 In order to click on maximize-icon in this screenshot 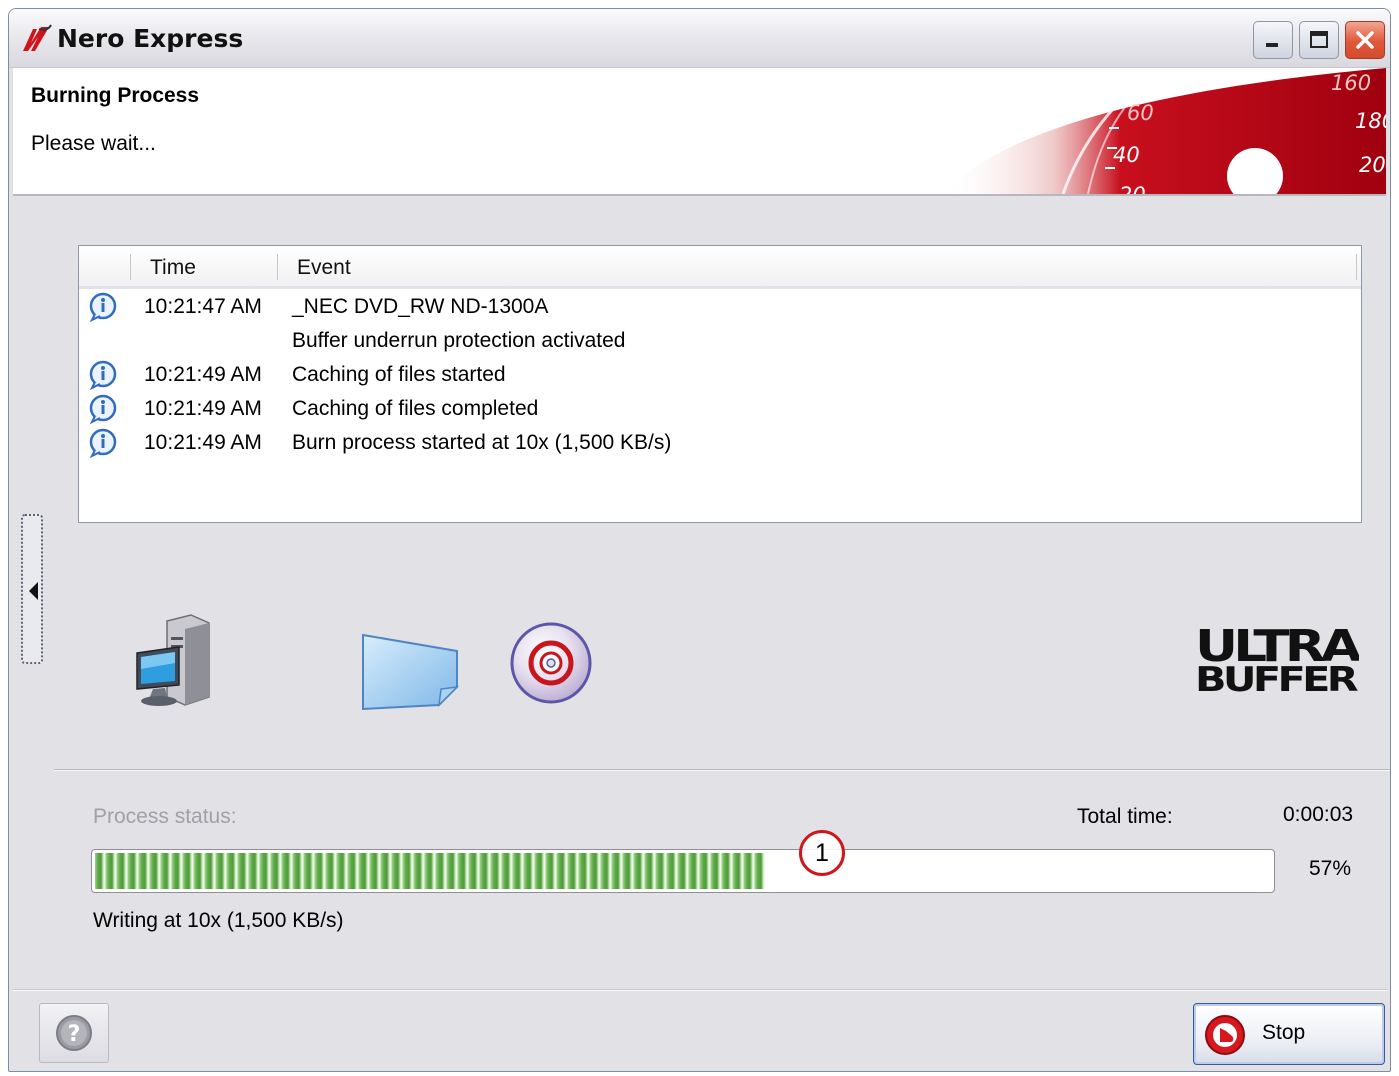, I will do `click(1319, 39)`.